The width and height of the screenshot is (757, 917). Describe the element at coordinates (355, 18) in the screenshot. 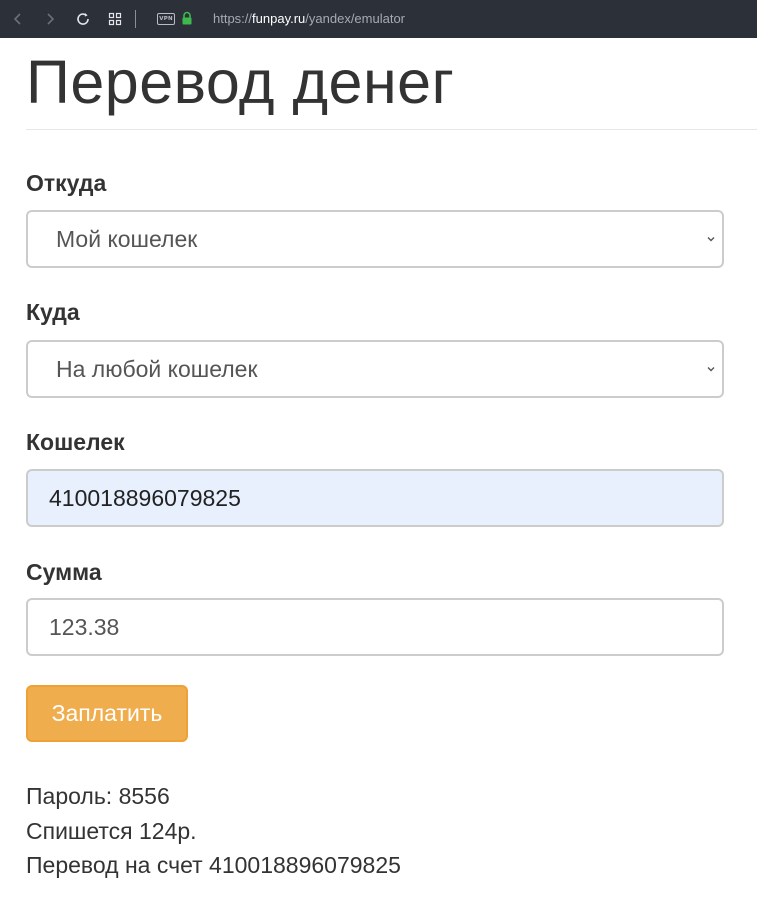

I see `url-path: /yandex/emulator` at that location.